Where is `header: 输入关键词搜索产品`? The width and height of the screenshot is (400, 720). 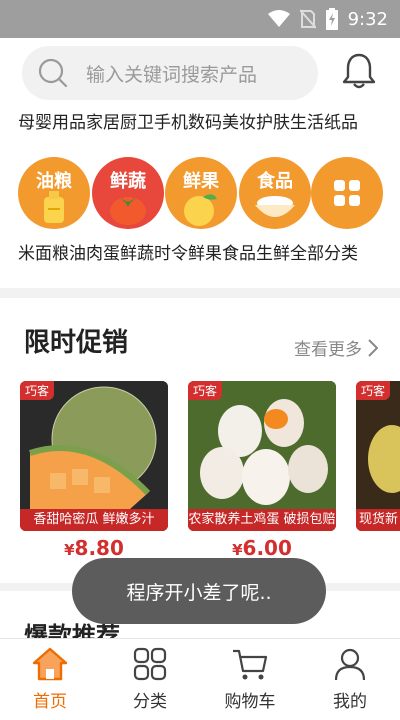
header: 输入关键词搜索产品 is located at coordinates (200, 73).